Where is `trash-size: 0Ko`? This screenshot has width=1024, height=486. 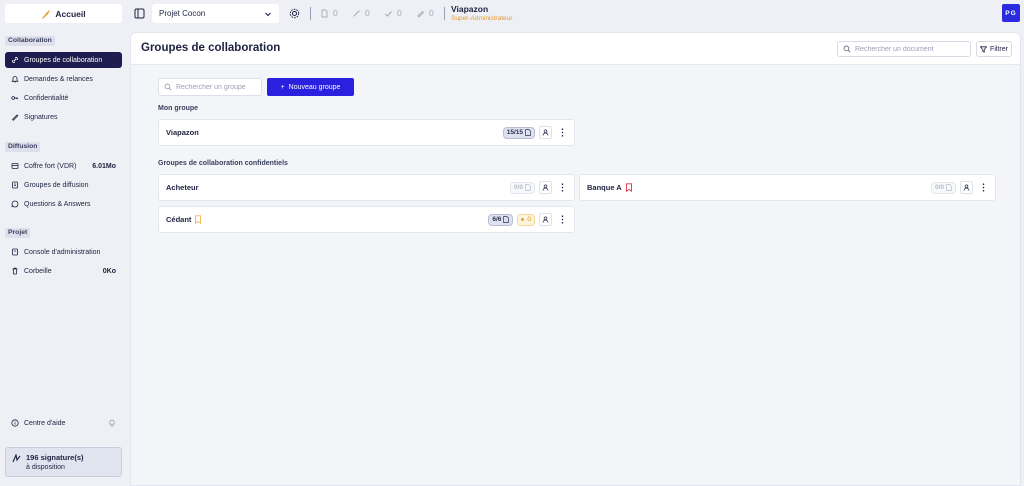
trash-size: 0Ko is located at coordinates (109, 271).